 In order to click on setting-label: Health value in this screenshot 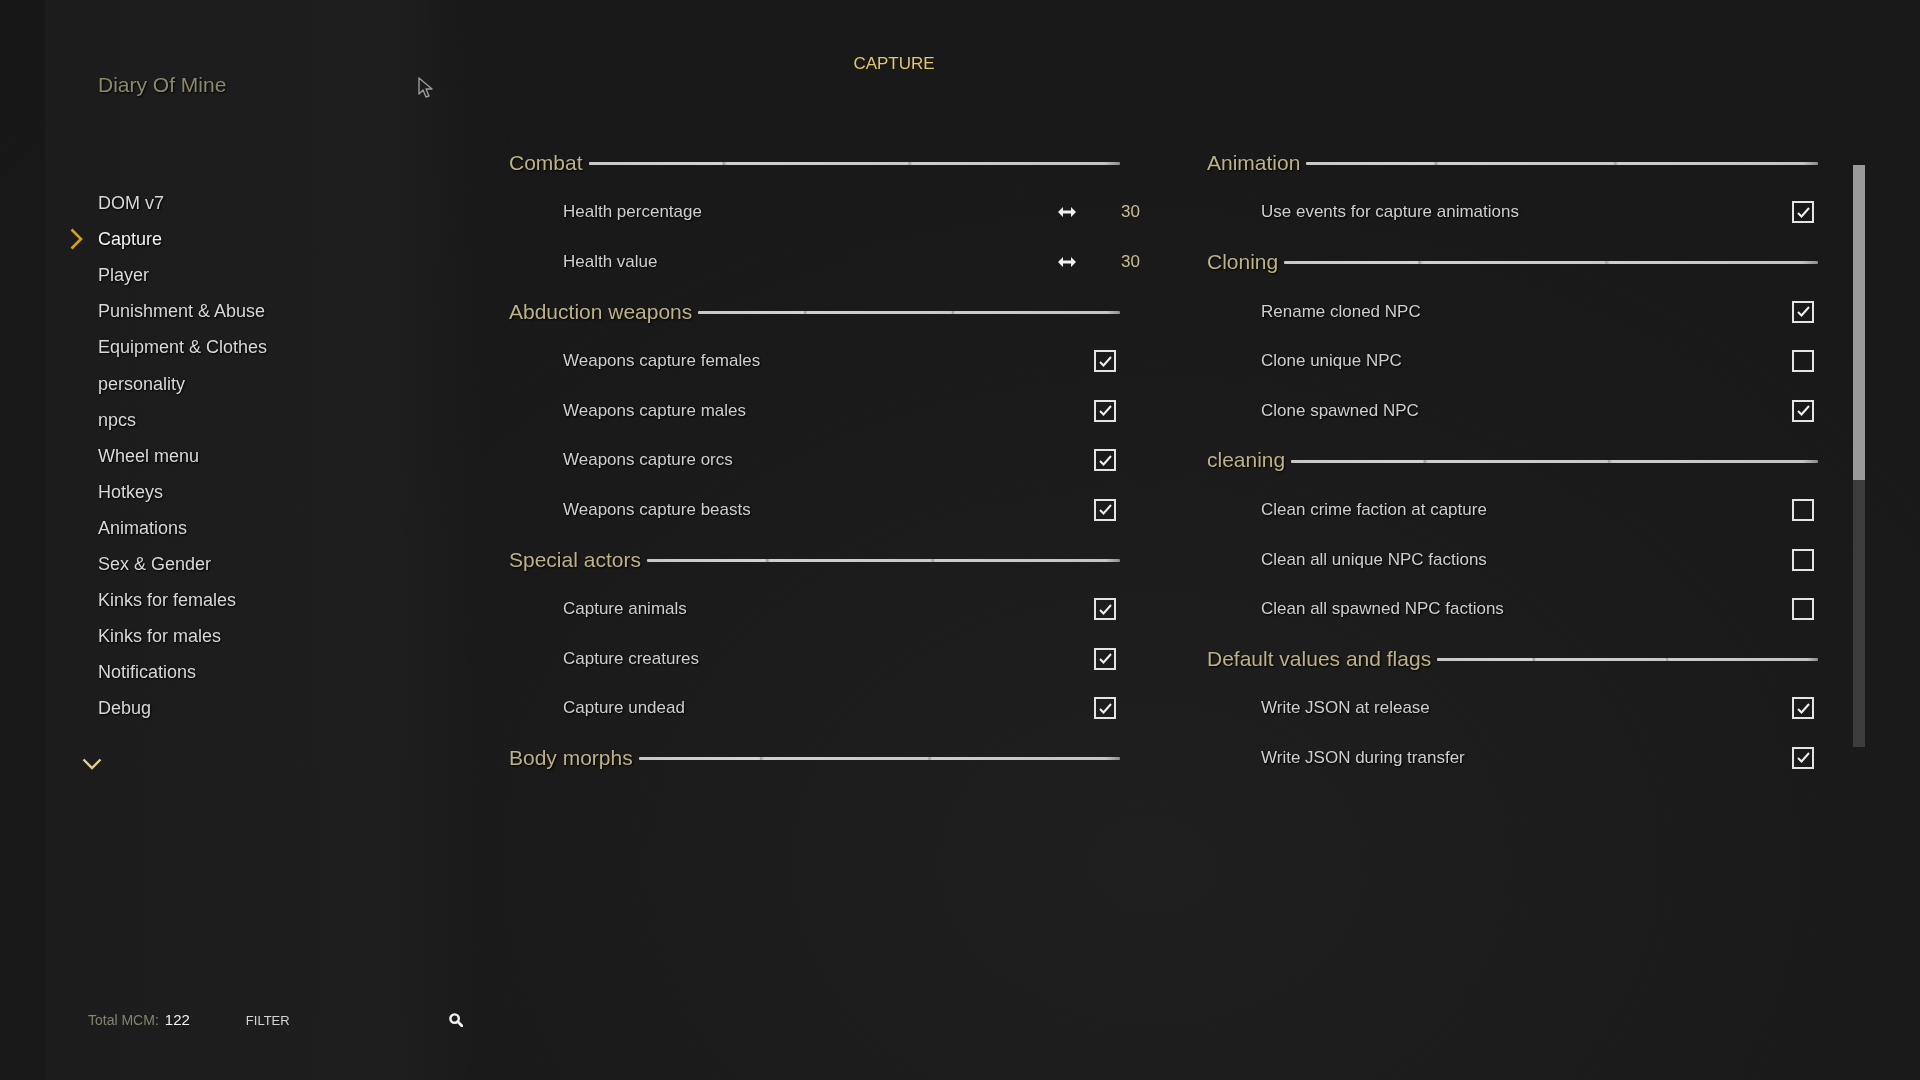, I will do `click(610, 262)`.